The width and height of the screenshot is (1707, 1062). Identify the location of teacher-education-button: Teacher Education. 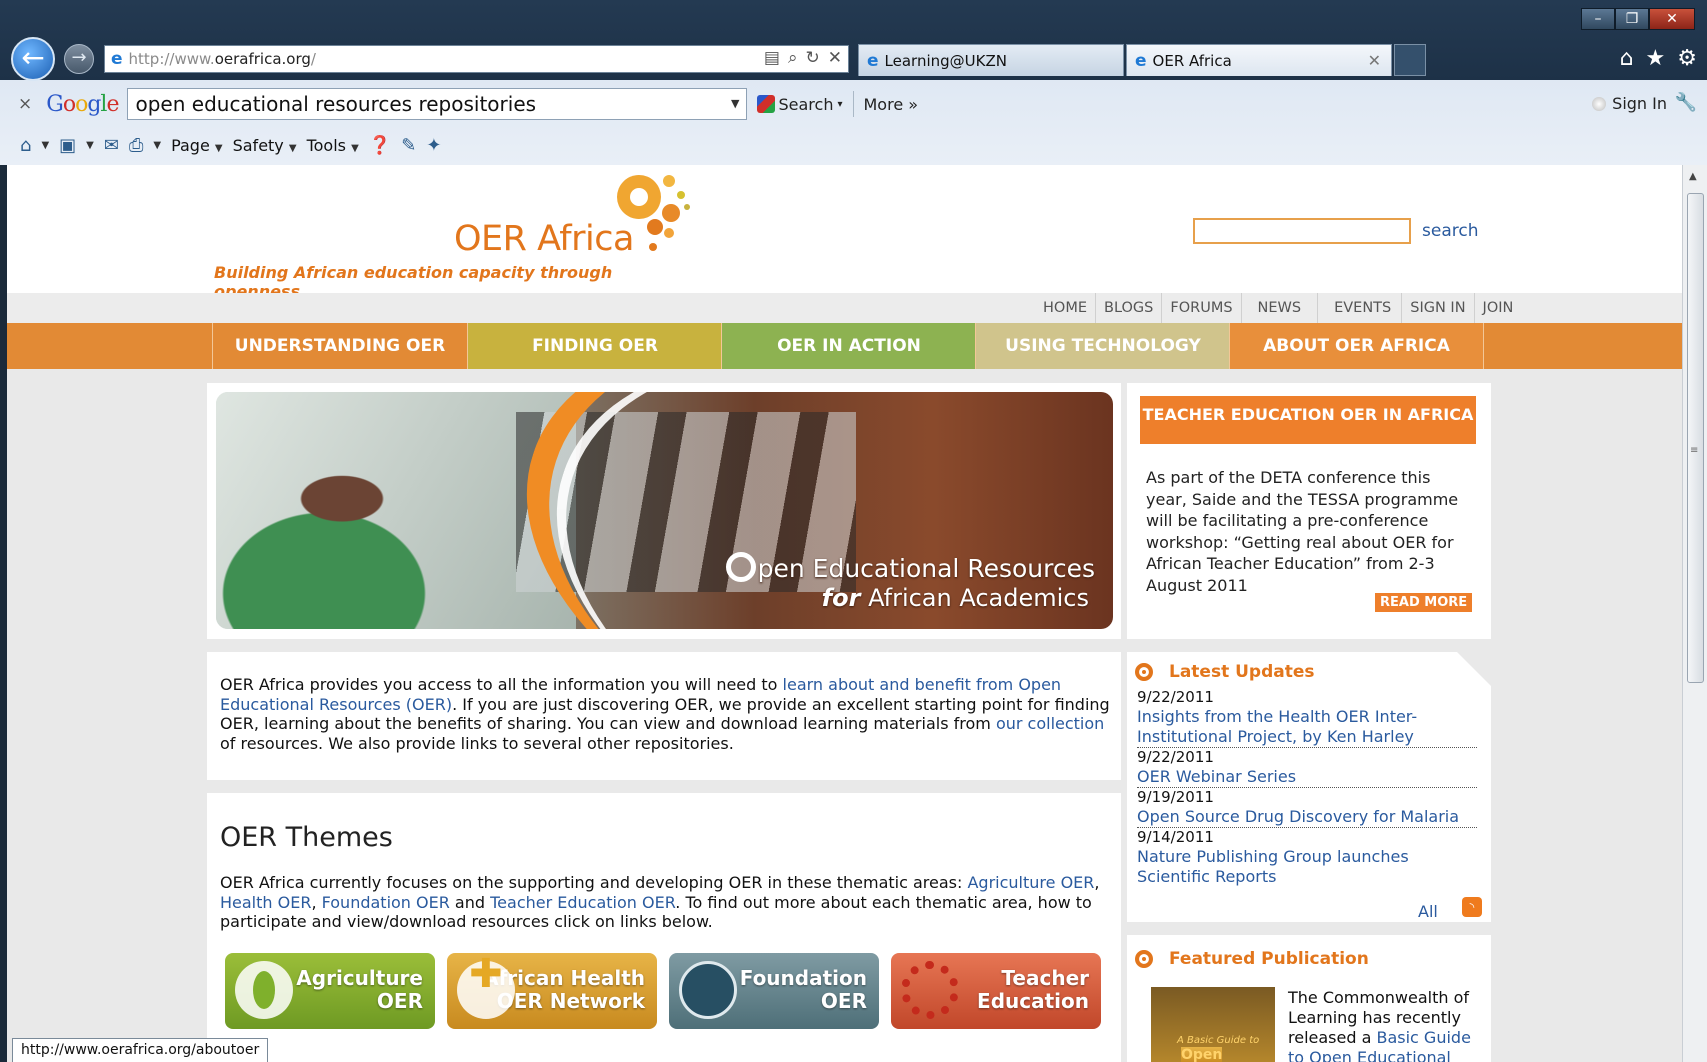
(996, 991).